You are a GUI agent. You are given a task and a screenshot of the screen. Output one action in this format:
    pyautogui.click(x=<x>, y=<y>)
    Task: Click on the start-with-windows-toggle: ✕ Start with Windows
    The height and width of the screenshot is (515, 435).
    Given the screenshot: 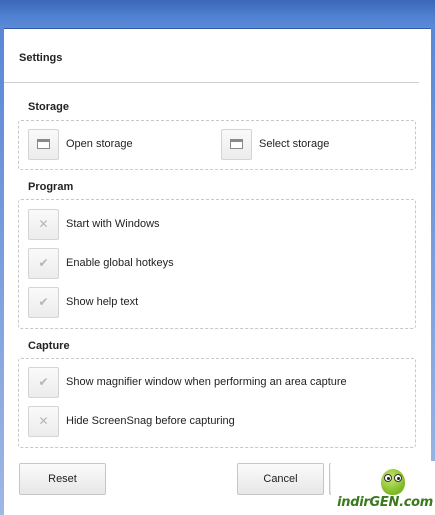 What is the action you would take?
    pyautogui.click(x=94, y=224)
    